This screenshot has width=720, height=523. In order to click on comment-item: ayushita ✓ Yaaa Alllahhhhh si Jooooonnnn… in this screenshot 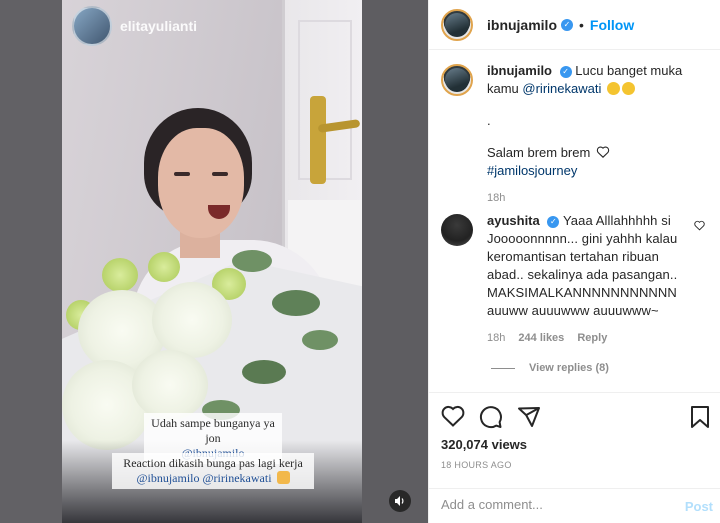, I will do `click(574, 278)`.